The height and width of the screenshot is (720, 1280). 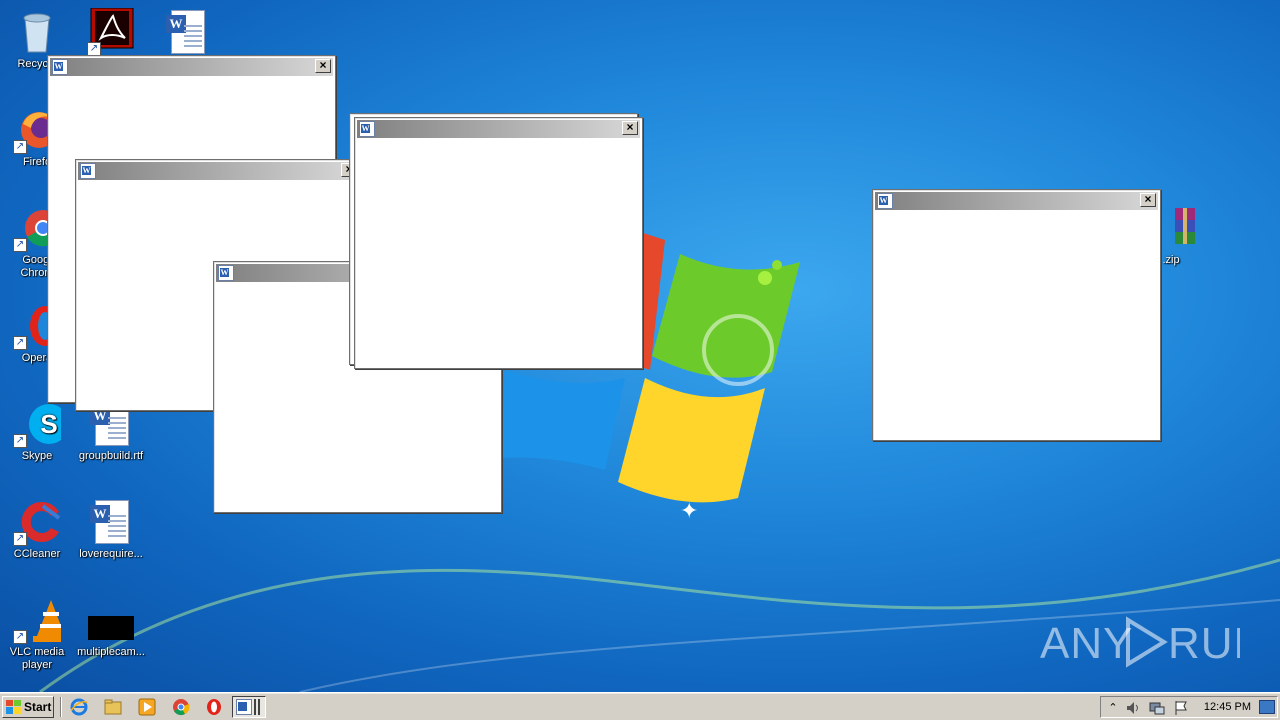 I want to click on svg-text: RUN, so click(x=1204, y=643).